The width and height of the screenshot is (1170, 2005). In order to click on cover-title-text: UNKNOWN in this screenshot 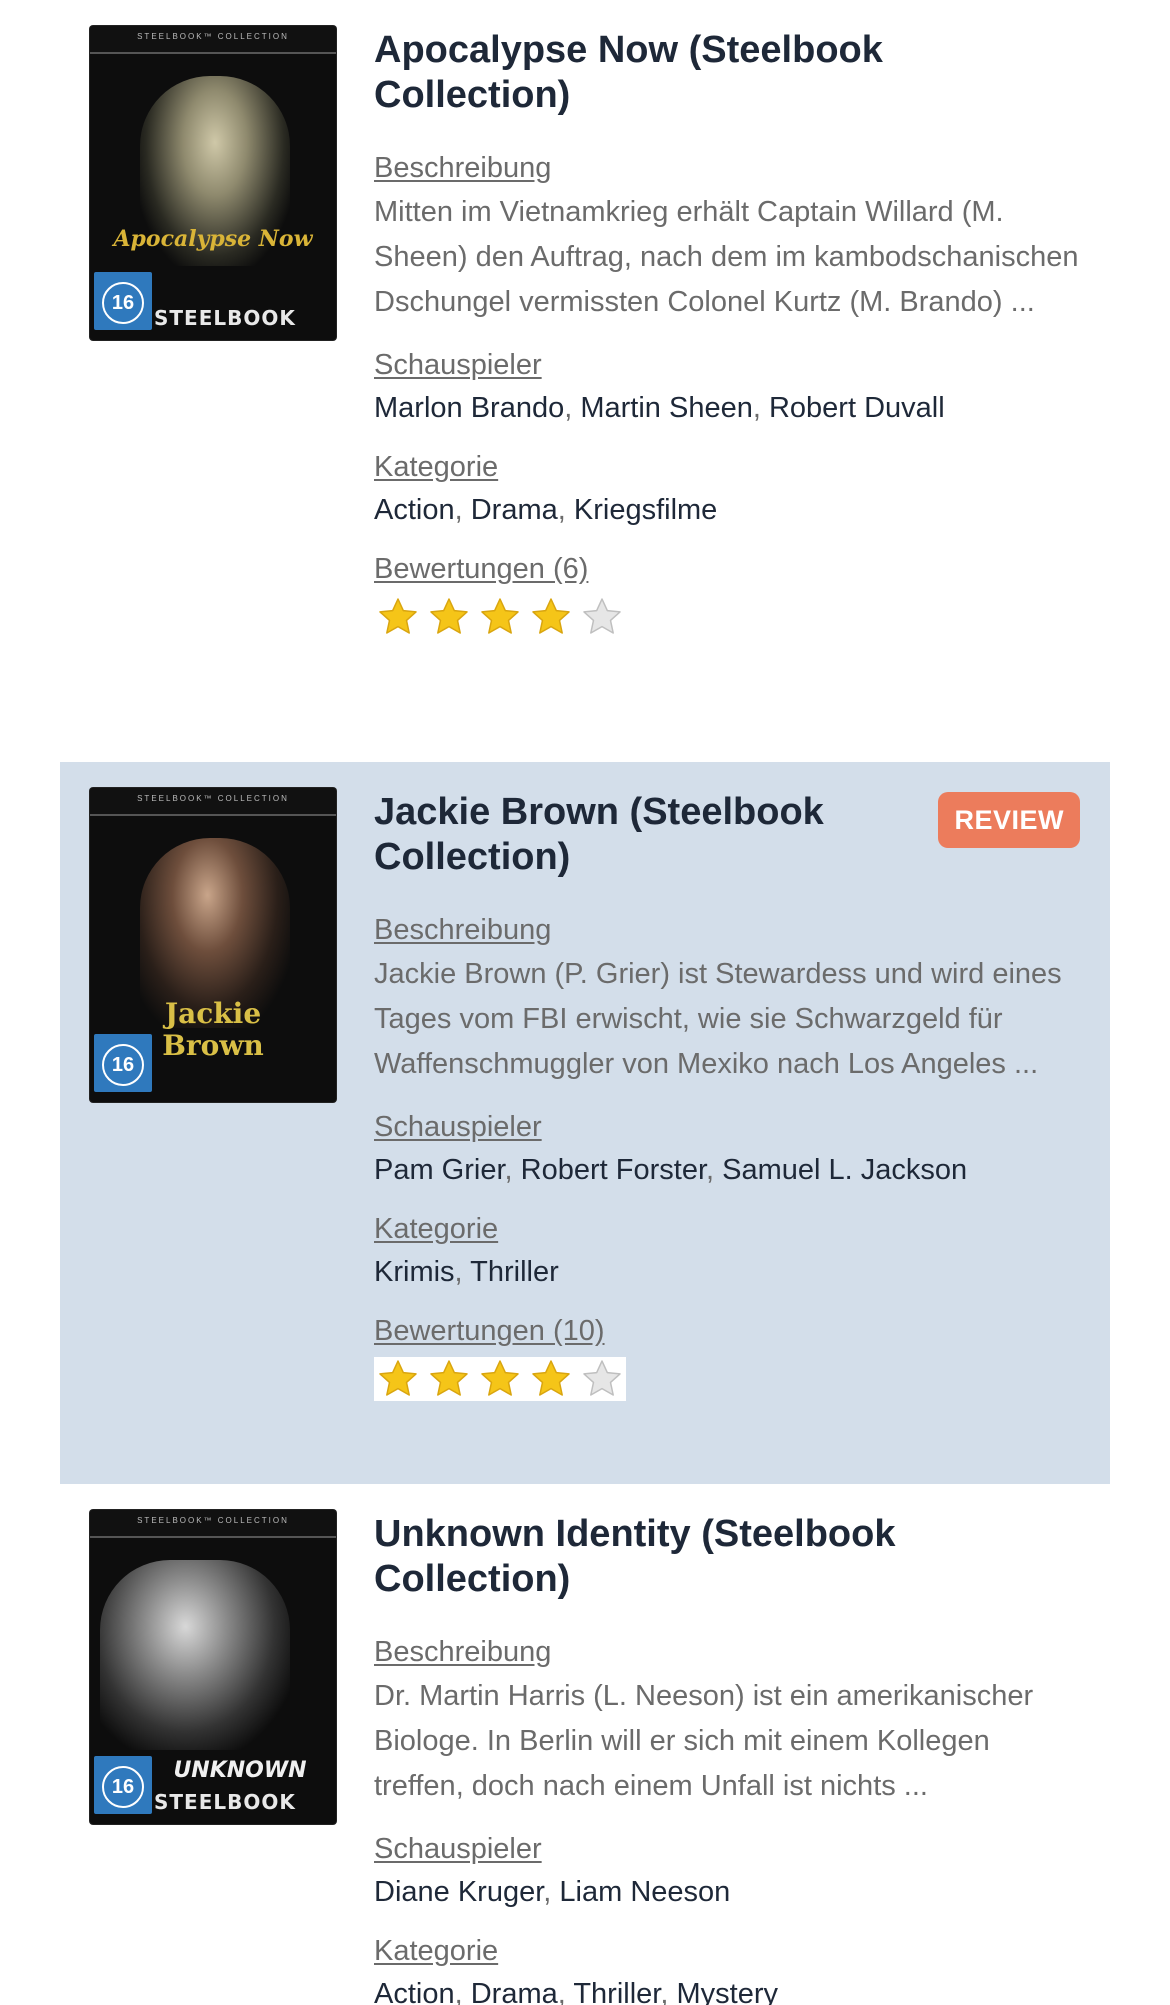, I will do `click(240, 1770)`.